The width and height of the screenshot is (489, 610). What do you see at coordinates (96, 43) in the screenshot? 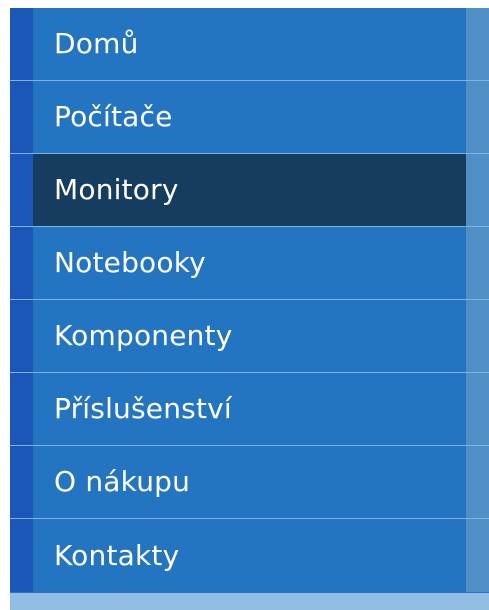
I see `nav-item-label: Domů` at bounding box center [96, 43].